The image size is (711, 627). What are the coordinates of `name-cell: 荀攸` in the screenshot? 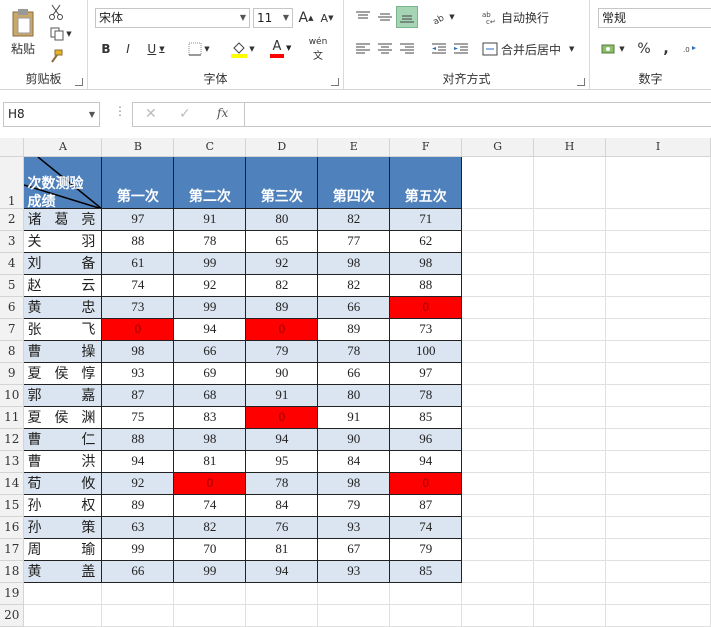 It's located at (63, 483).